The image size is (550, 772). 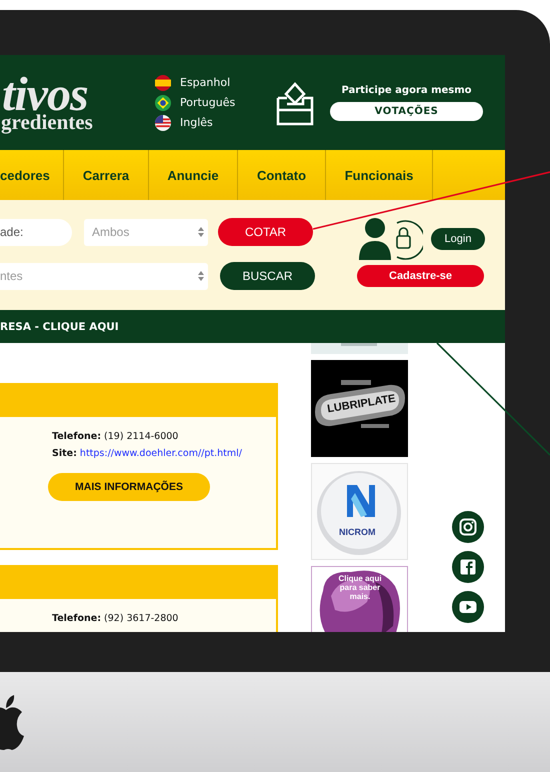 What do you see at coordinates (468, 567) in the screenshot?
I see `facebook-icon` at bounding box center [468, 567].